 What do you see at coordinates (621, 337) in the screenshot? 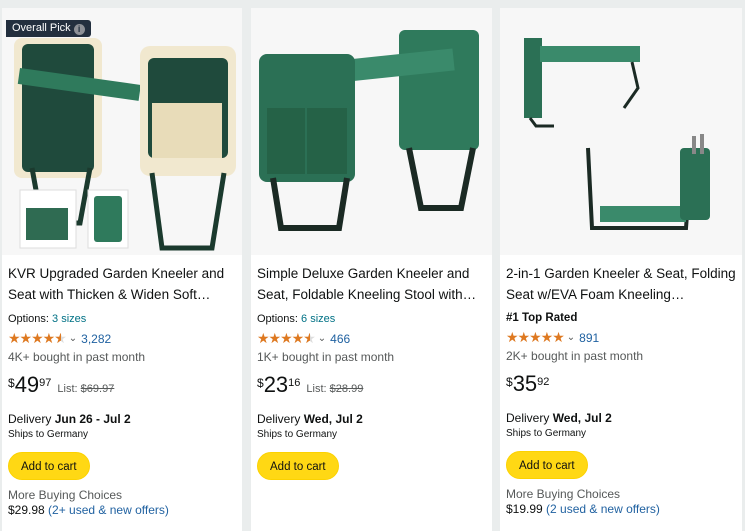
I see `rating-row: ★★★★★ ⌄ 891` at bounding box center [621, 337].